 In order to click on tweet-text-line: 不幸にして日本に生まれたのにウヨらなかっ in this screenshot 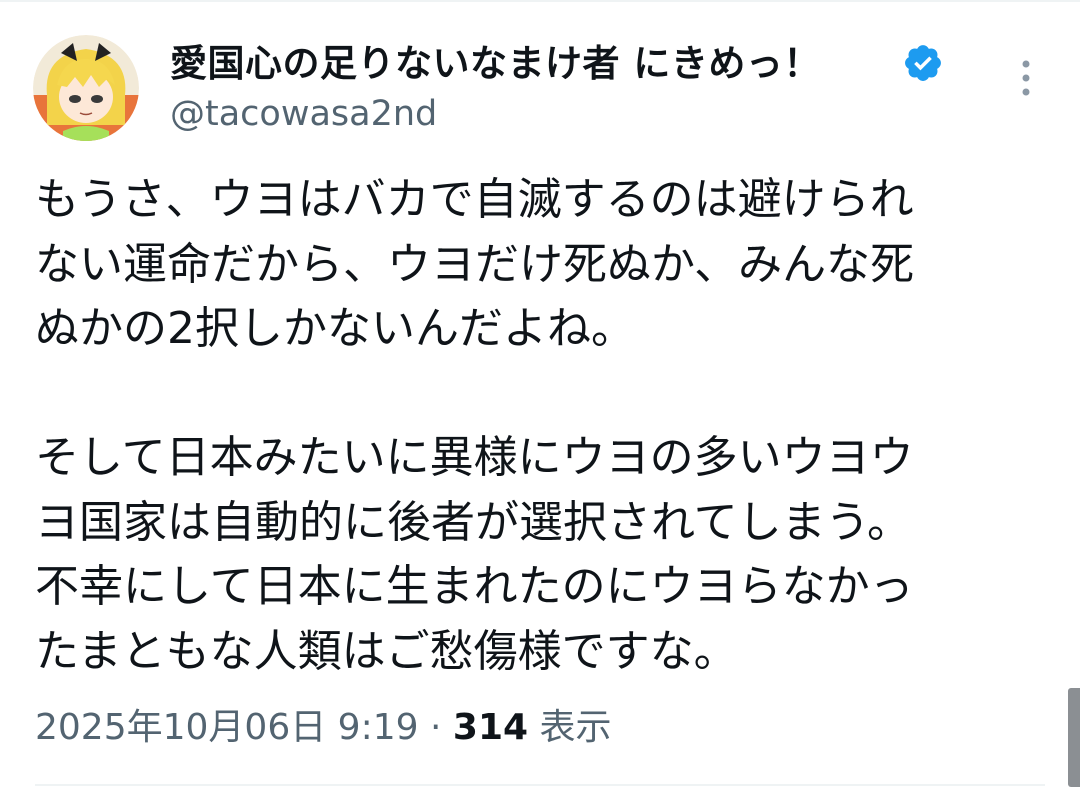, I will do `click(474, 586)`.